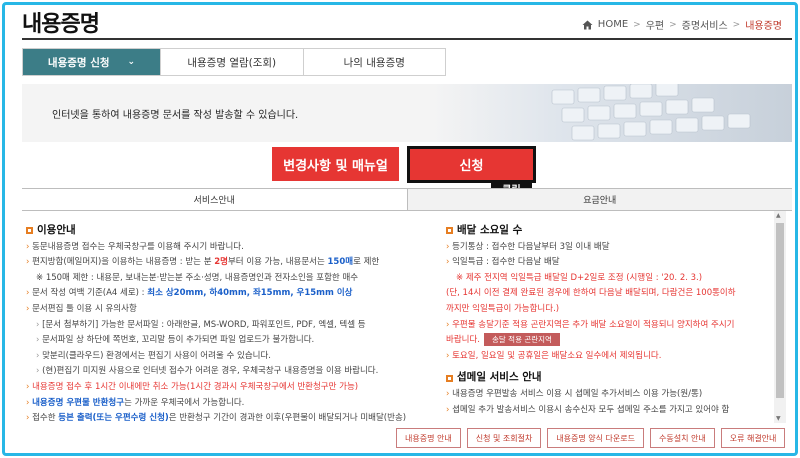 Image resolution: width=800 pixels, height=458 pixels. I want to click on usage-highlight: 2명, so click(221, 262).